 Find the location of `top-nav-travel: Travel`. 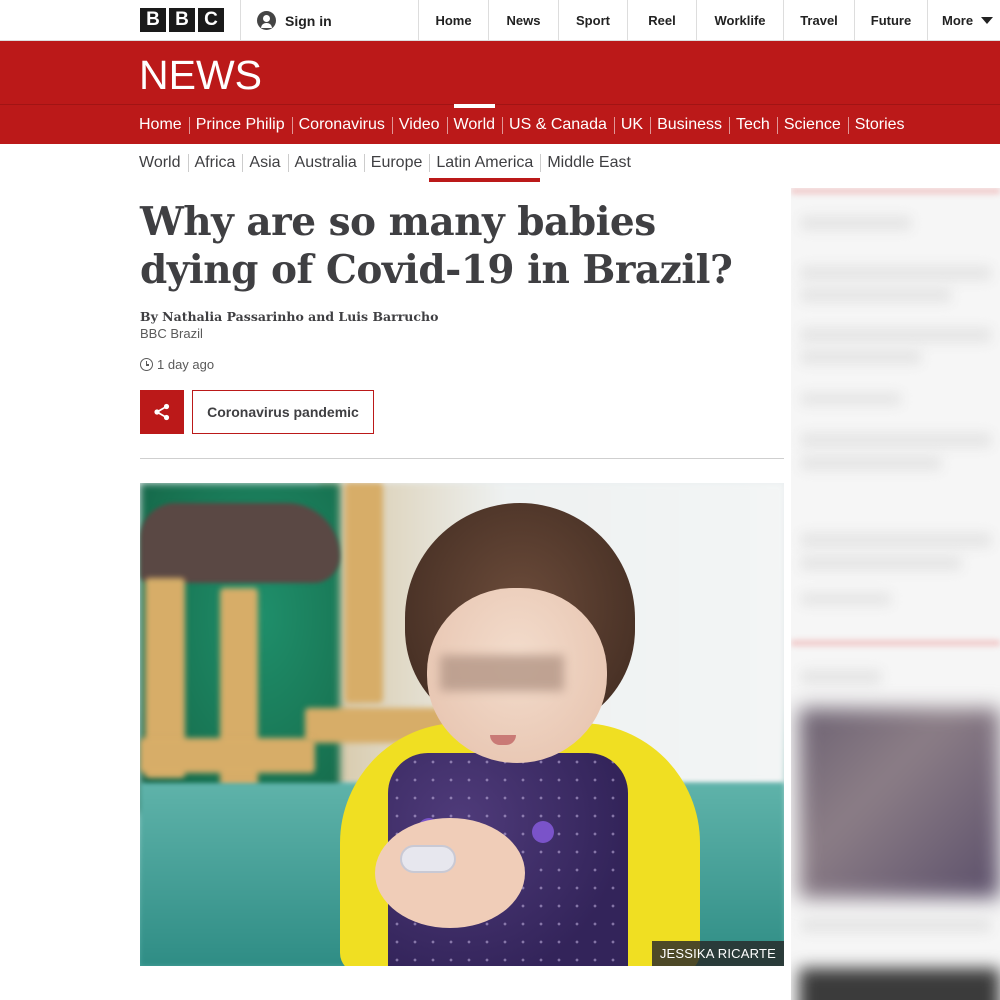

top-nav-travel: Travel is located at coordinates (818, 20).